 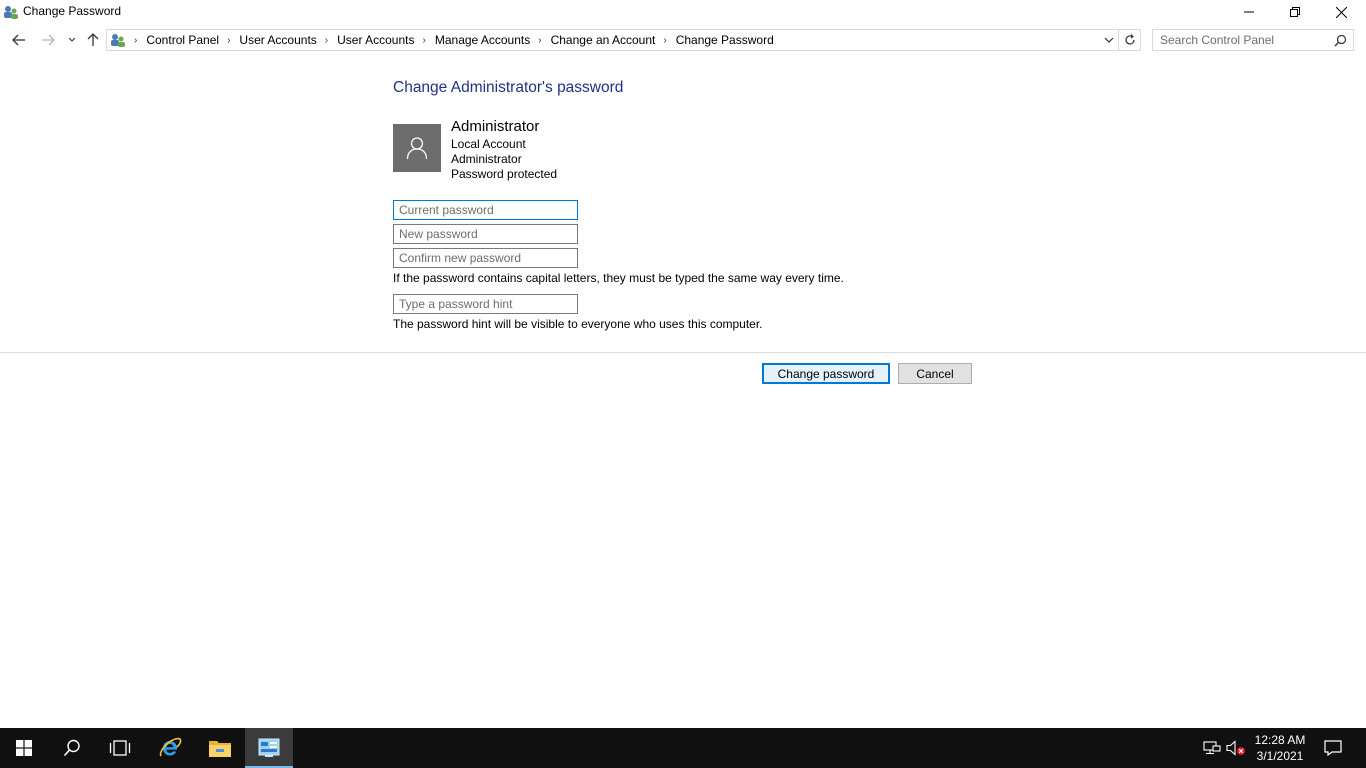 I want to click on search-box, so click(x=1253, y=40).